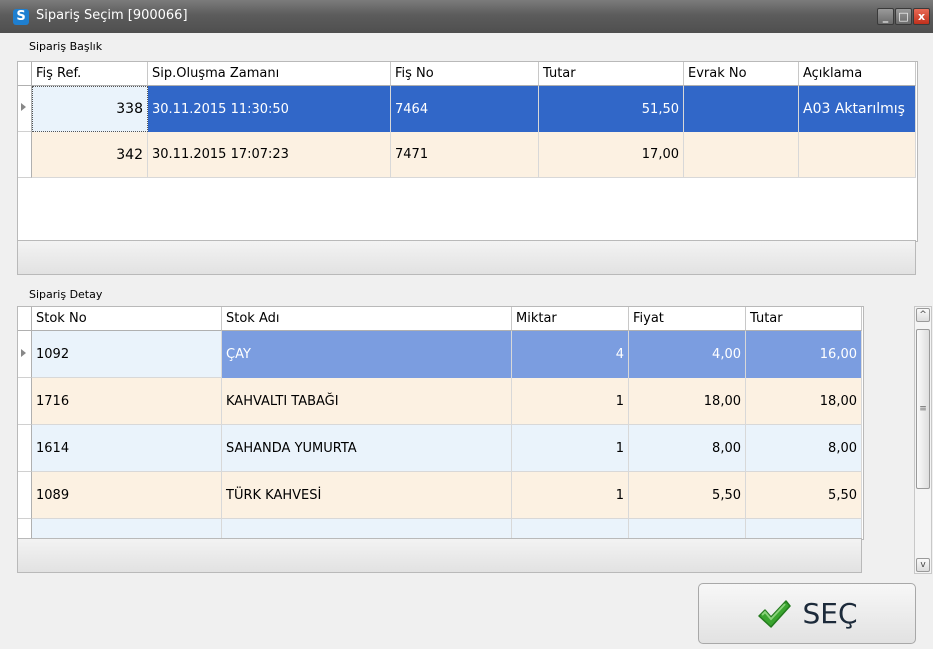 The height and width of the screenshot is (649, 933). I want to click on minimize-button: _, so click(885, 16).